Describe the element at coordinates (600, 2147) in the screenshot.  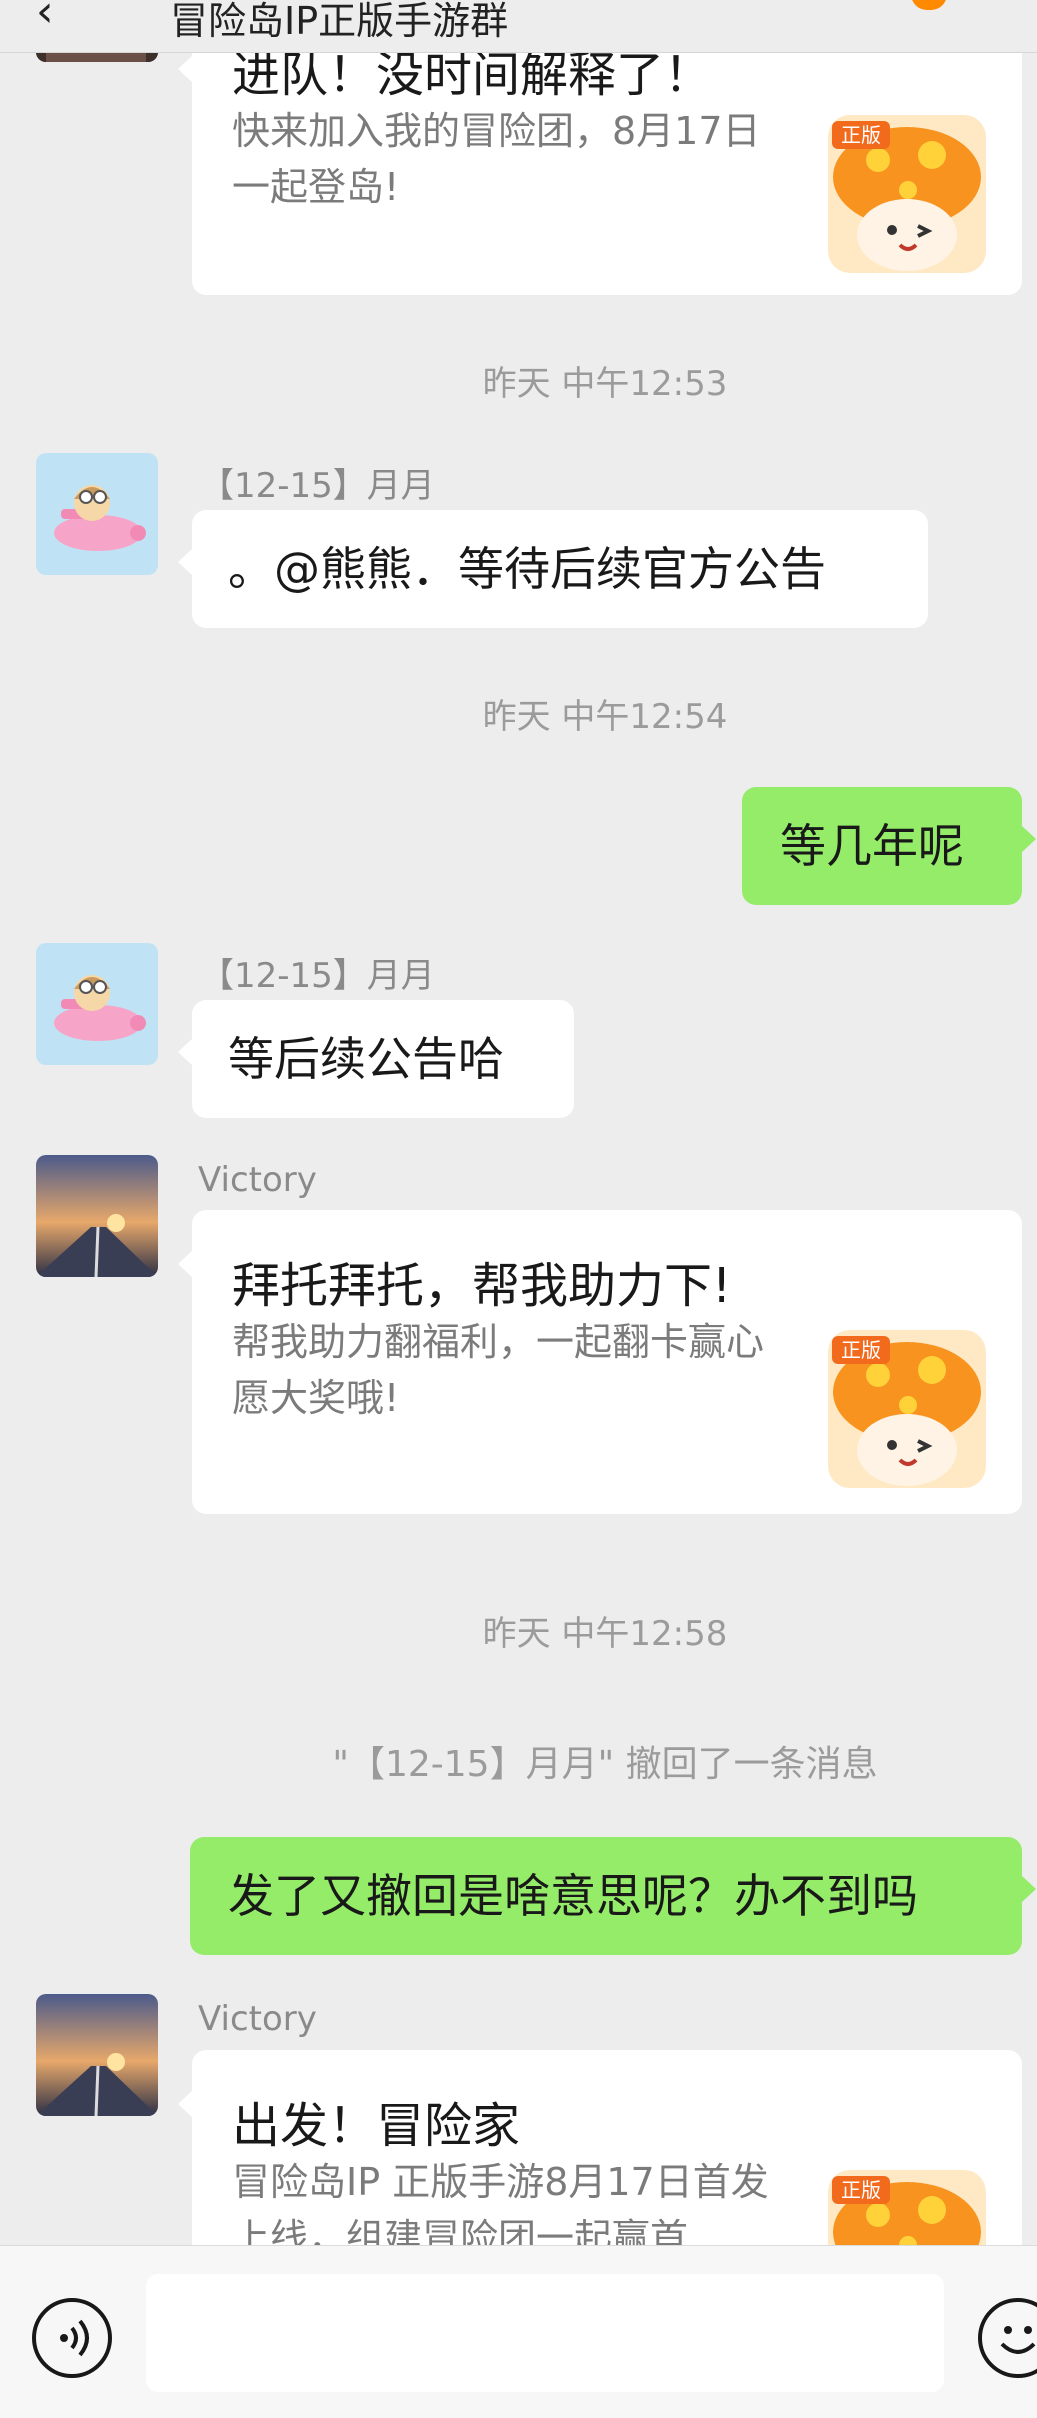
I see `shared-card: 出发！冒险家 冒险岛IP 正版手游8月17日首发上线，组建冒险团一起赢首 正版` at that location.